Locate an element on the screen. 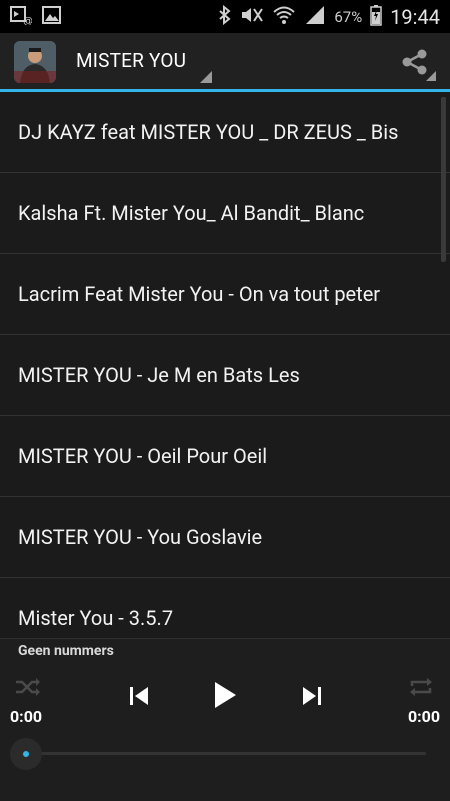 Image resolution: width=450 pixels, height=801 pixels. page-title: MISTER YOU is located at coordinates (131, 60).